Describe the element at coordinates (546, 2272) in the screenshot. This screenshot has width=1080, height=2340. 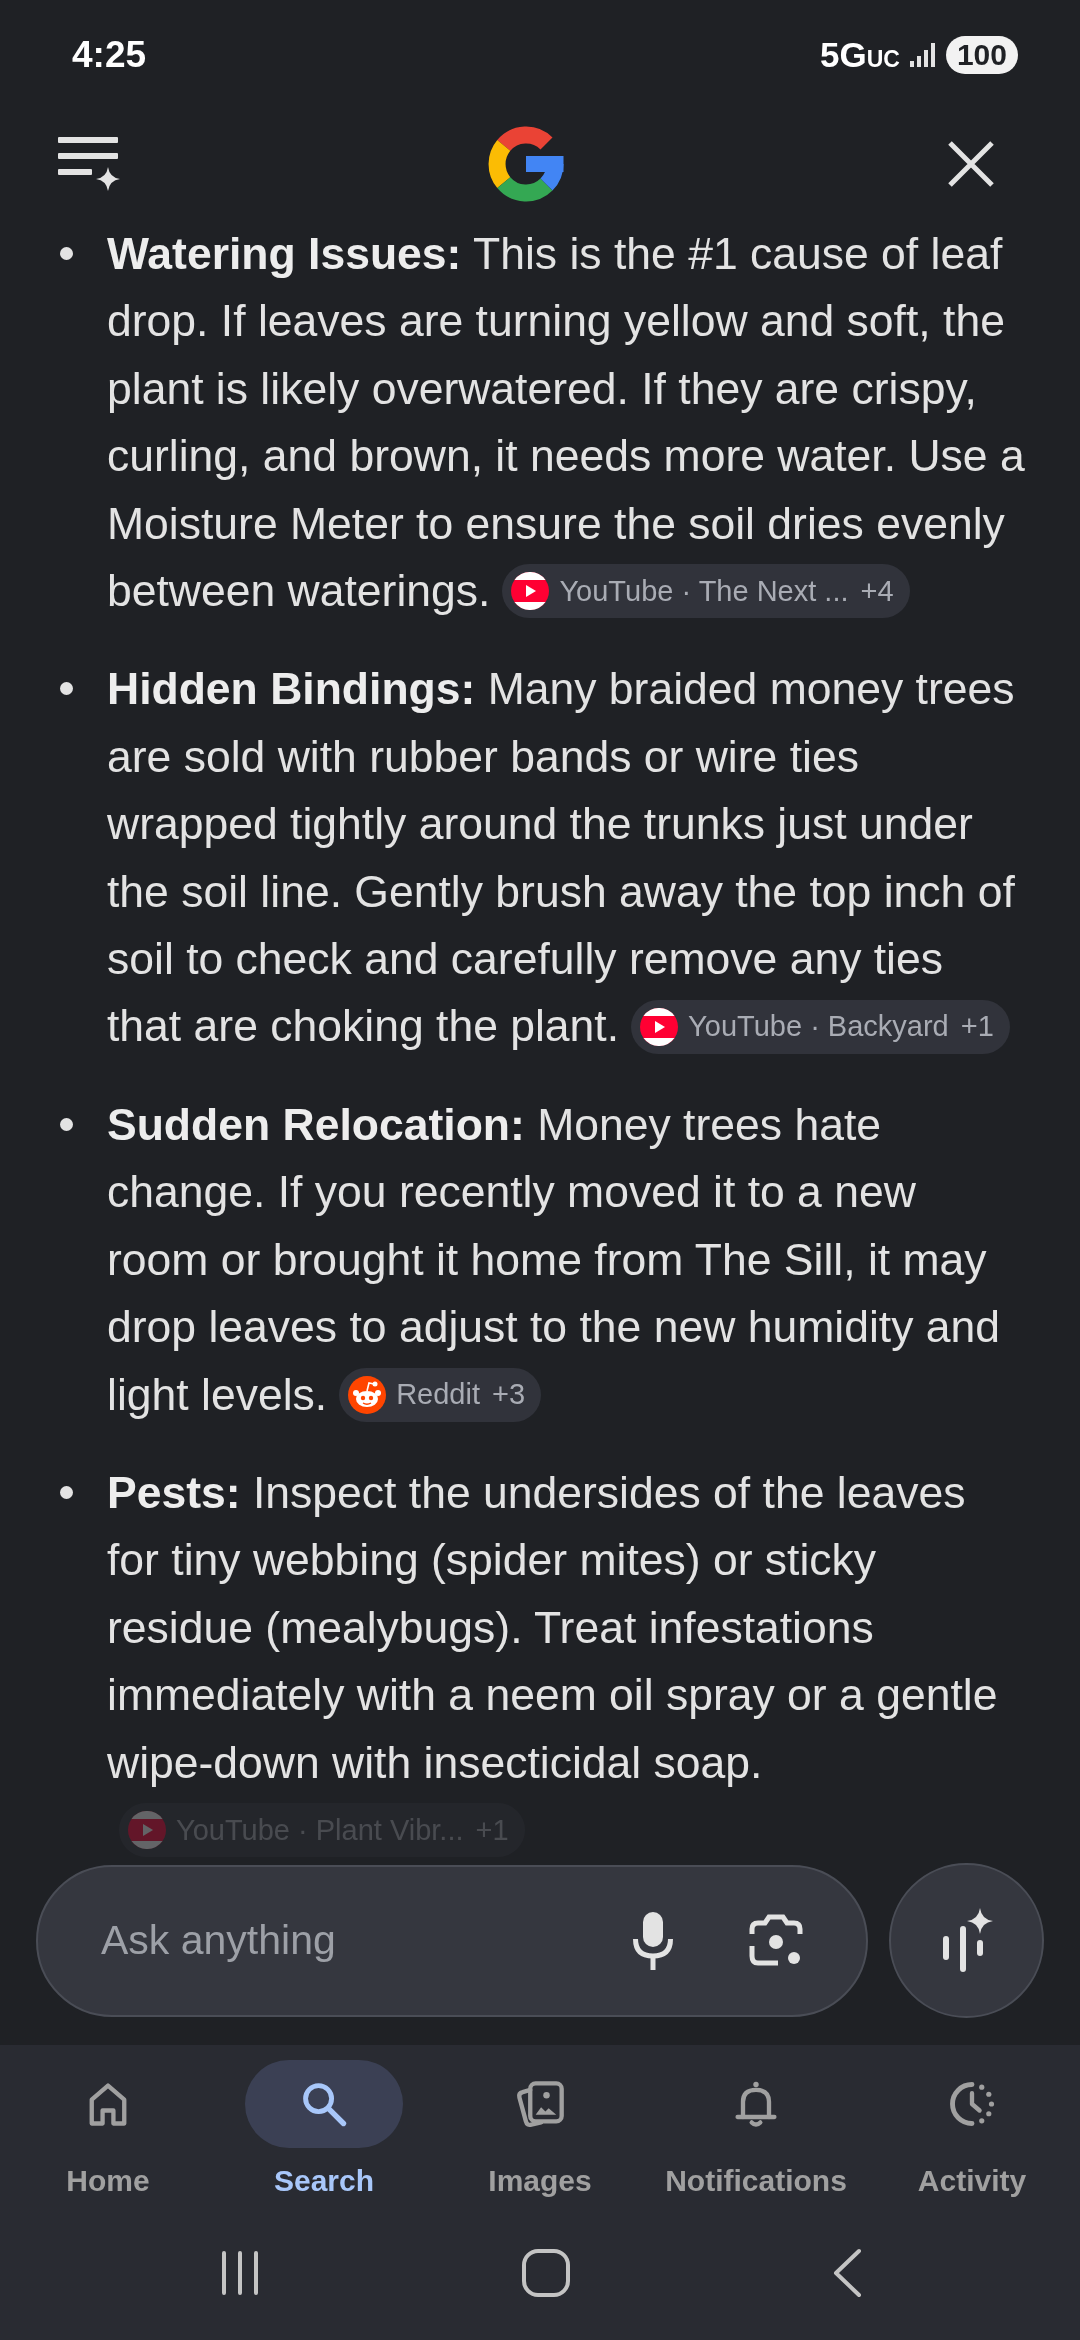
I see `home-button-icon` at that location.